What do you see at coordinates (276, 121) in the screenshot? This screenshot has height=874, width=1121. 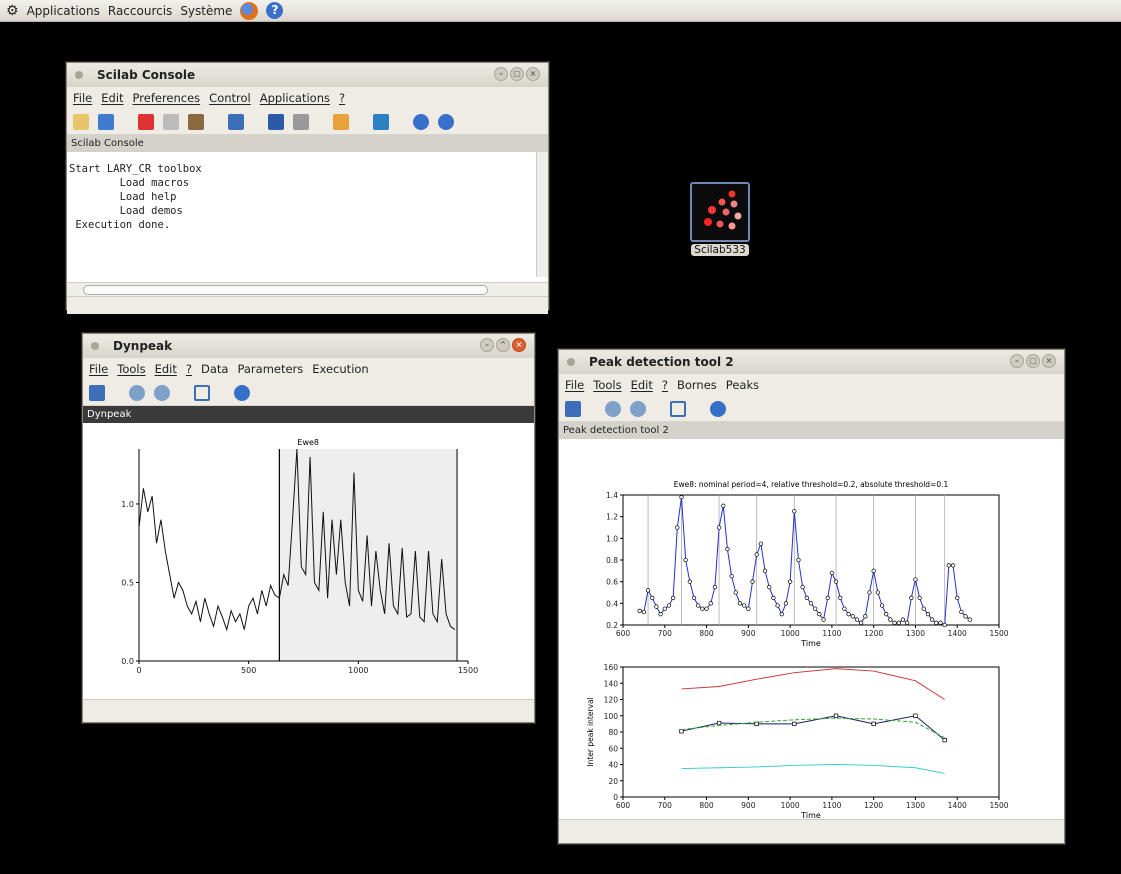 I see `font-icon` at bounding box center [276, 121].